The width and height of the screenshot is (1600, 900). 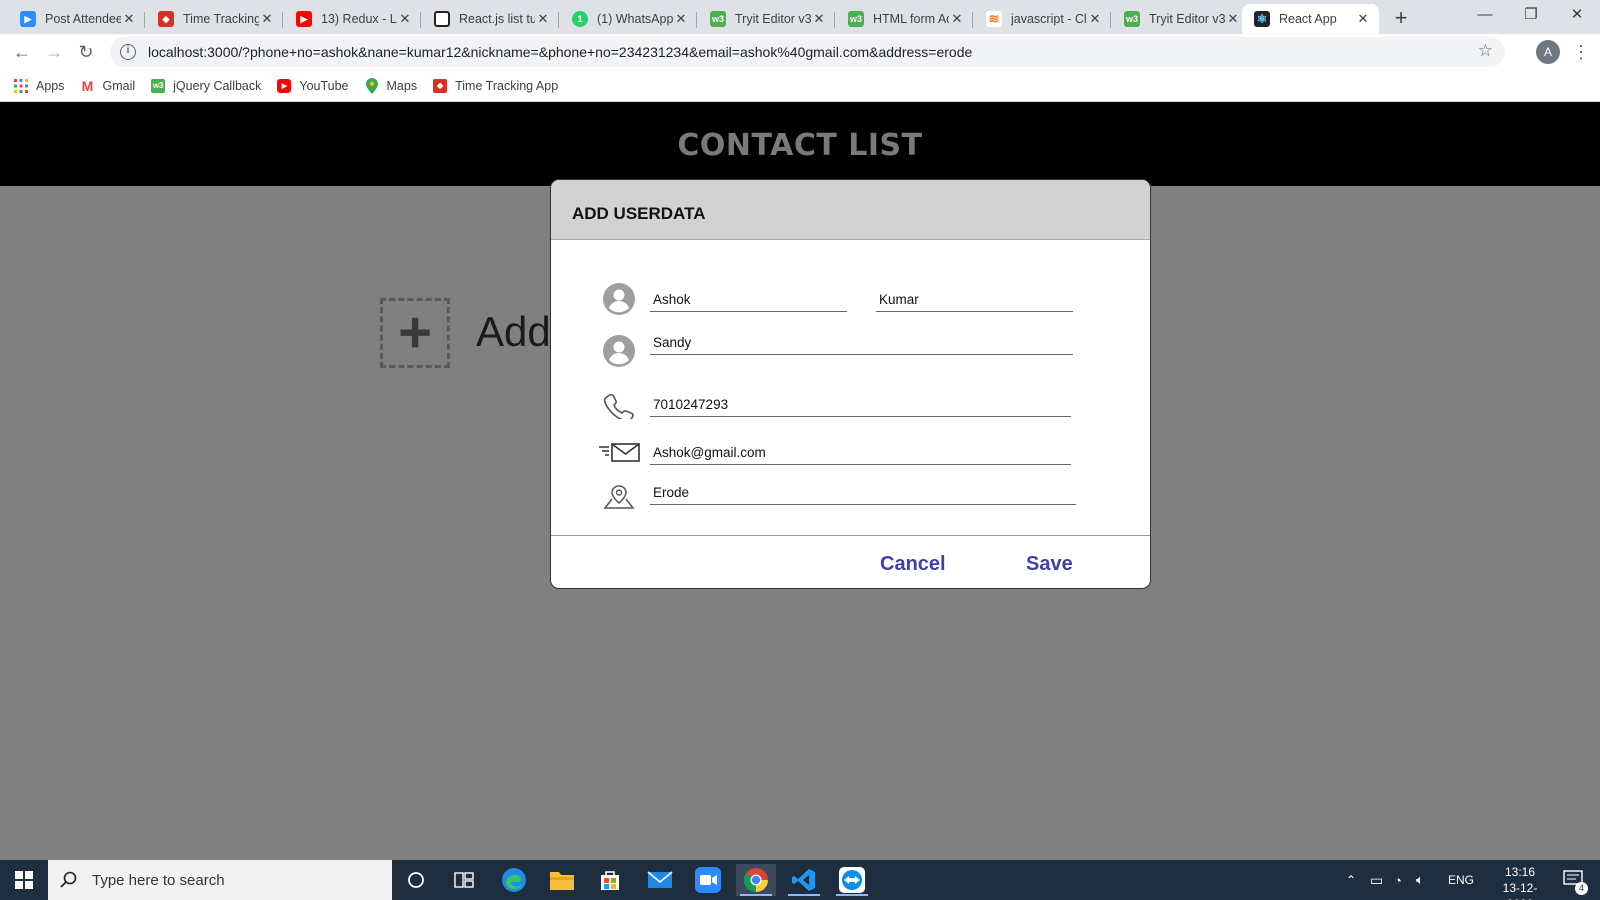 What do you see at coordinates (313, 85) in the screenshot?
I see `bookmark-youtube: ▶ YouTube` at bounding box center [313, 85].